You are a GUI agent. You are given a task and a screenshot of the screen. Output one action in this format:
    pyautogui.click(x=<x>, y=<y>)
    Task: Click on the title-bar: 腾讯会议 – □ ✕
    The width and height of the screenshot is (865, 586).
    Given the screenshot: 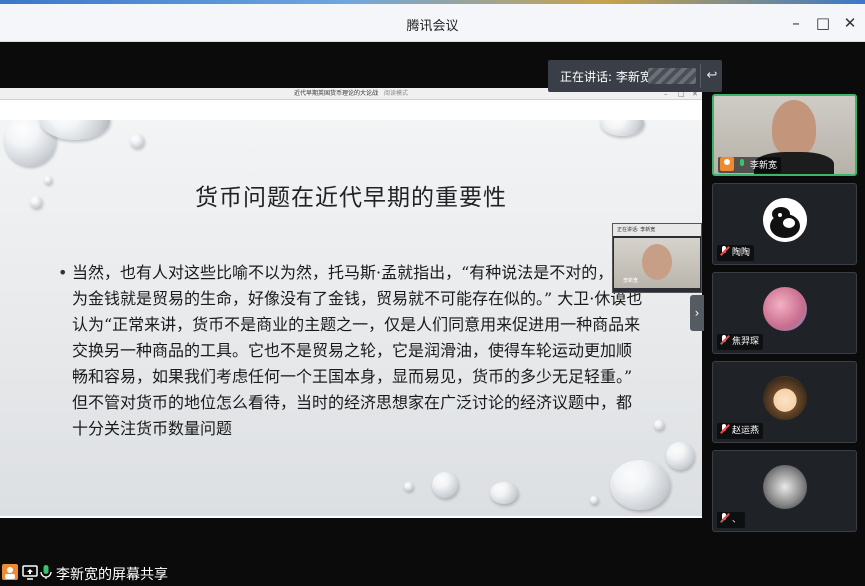 What is the action you would take?
    pyautogui.click(x=432, y=23)
    